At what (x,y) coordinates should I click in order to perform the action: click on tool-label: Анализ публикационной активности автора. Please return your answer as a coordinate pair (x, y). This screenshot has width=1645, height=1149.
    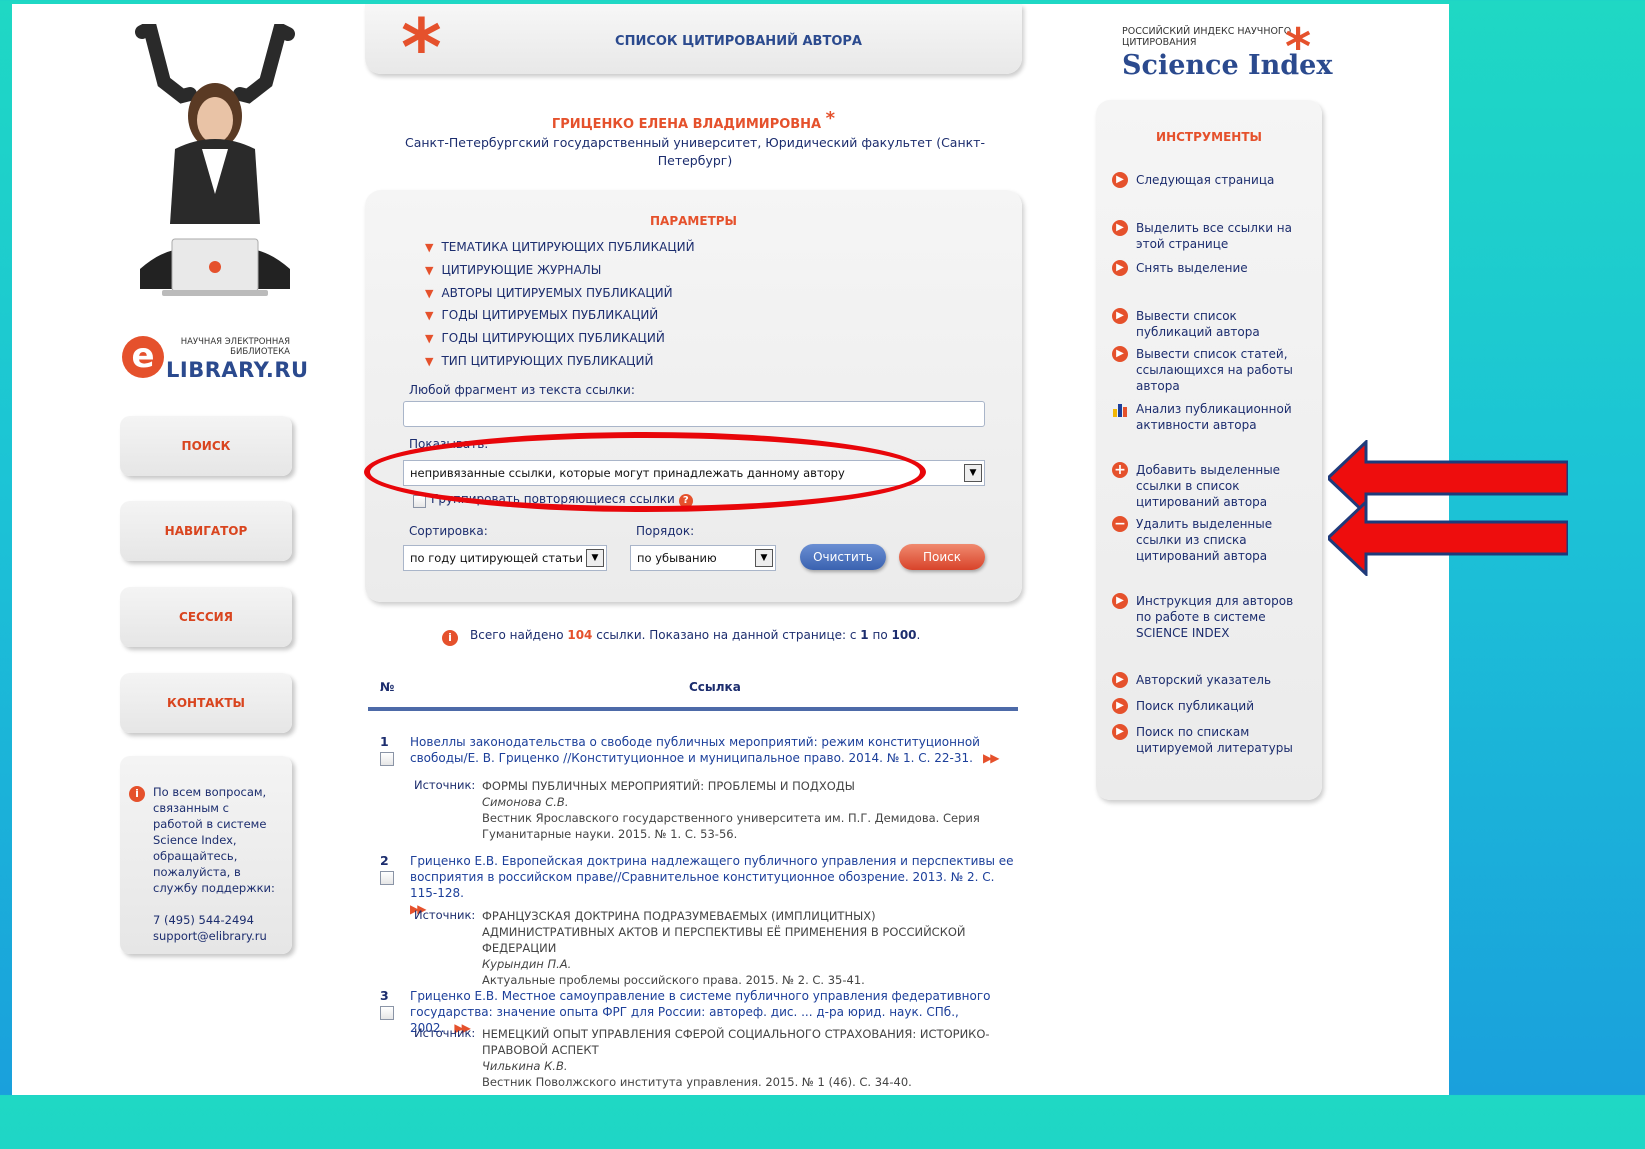
    Looking at the image, I should click on (1214, 417).